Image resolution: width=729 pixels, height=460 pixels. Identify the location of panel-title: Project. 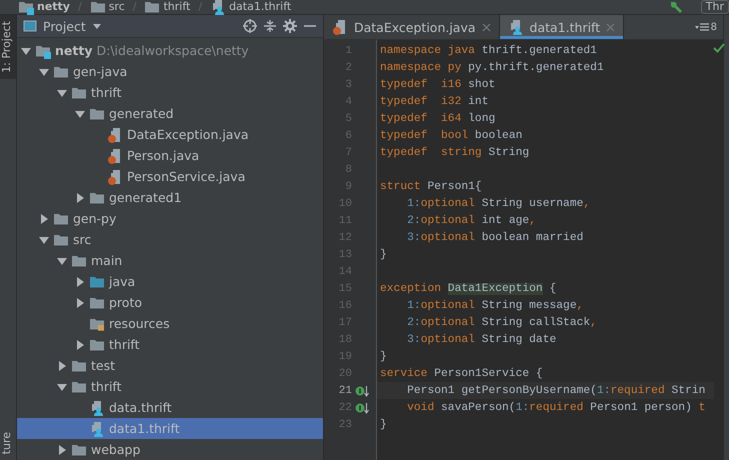
(64, 26).